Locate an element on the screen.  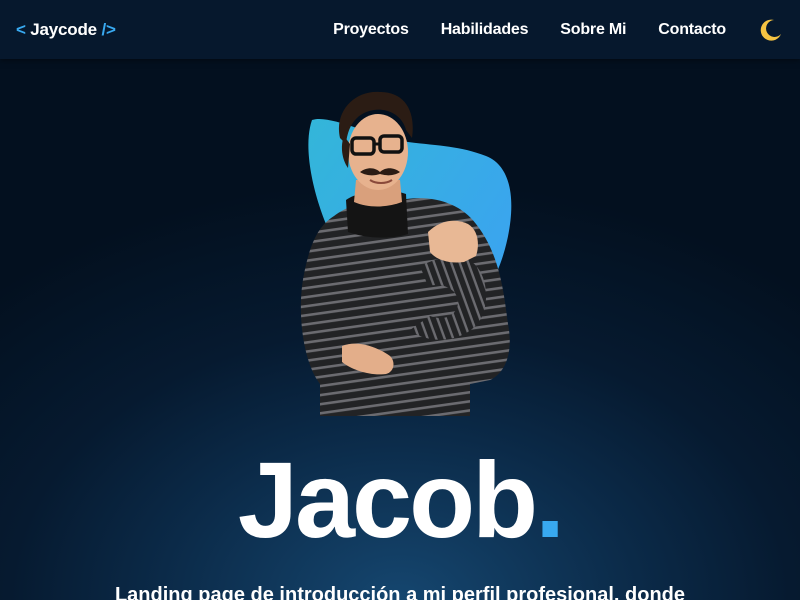
nav-link-proyectos: Proyectos is located at coordinates (371, 30).